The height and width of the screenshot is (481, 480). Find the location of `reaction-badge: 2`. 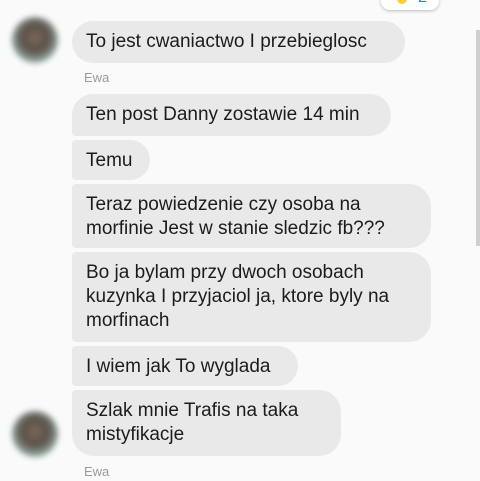

reaction-badge: 2 is located at coordinates (410, 5).